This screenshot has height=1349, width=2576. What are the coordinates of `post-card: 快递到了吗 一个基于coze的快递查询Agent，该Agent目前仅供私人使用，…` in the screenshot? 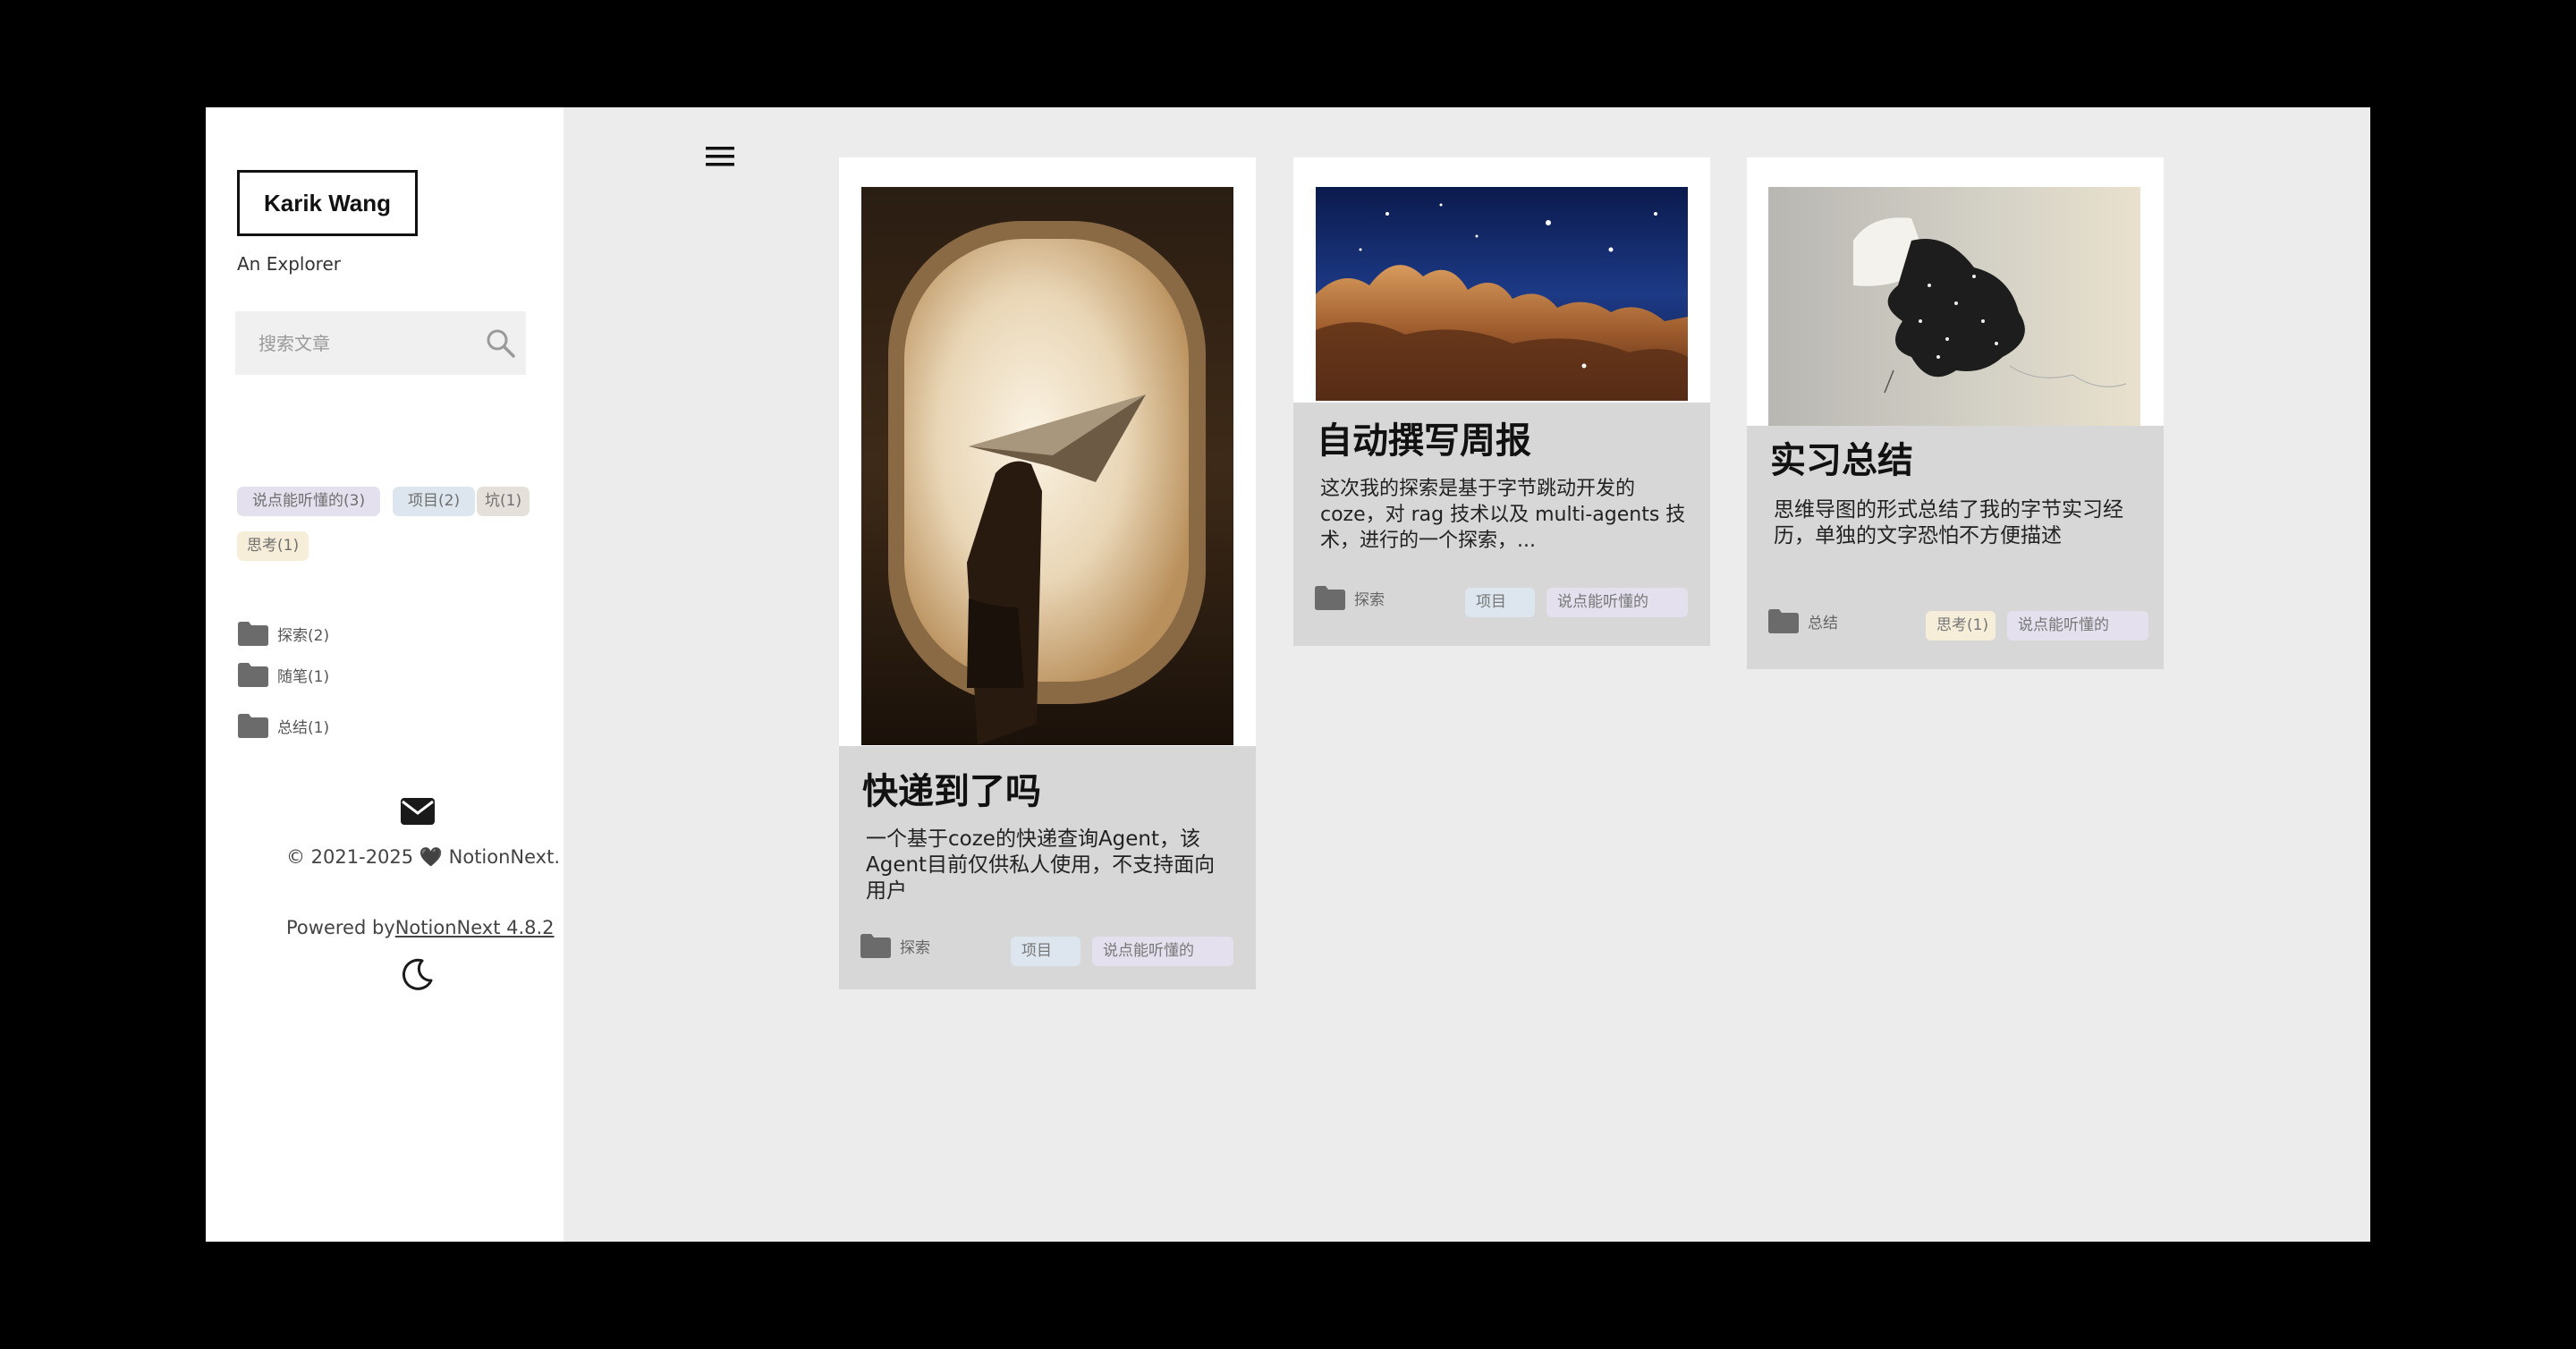 It's located at (1047, 573).